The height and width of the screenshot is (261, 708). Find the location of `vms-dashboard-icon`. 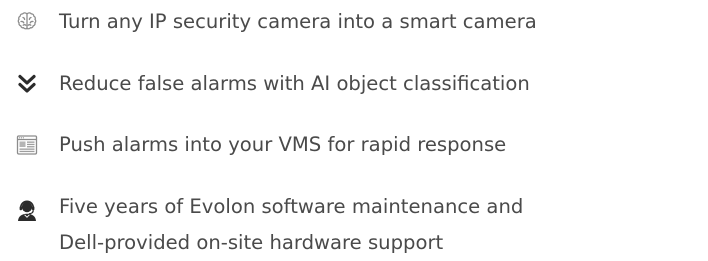

vms-dashboard-icon is located at coordinates (27, 145).